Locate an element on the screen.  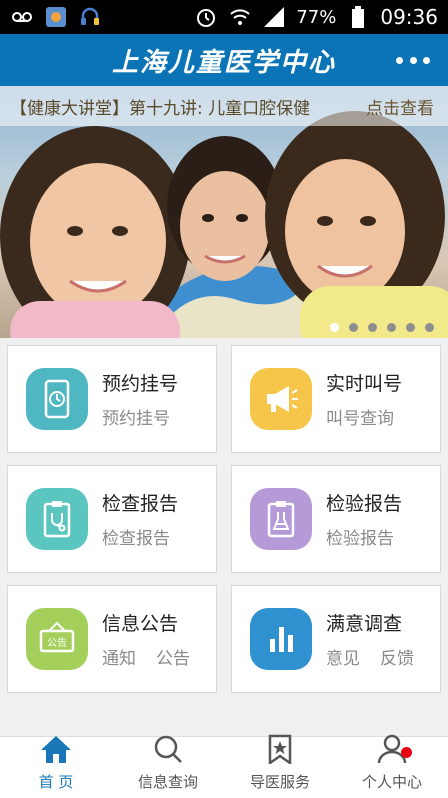
carousel-indicators is located at coordinates (382, 327).